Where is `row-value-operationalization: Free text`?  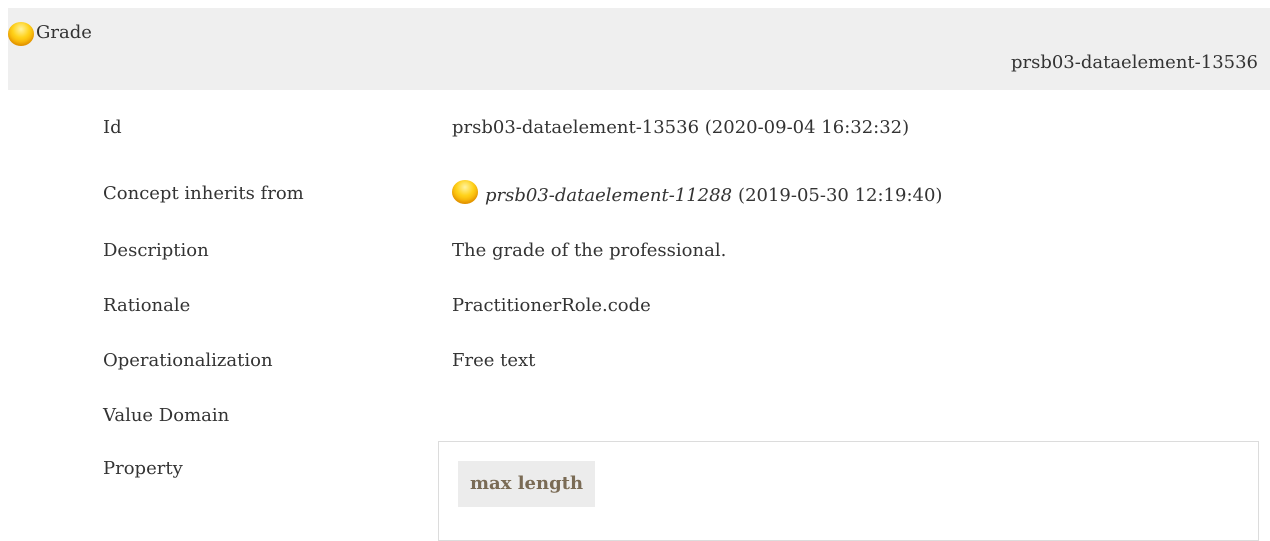 row-value-operationalization: Free text is located at coordinates (493, 360).